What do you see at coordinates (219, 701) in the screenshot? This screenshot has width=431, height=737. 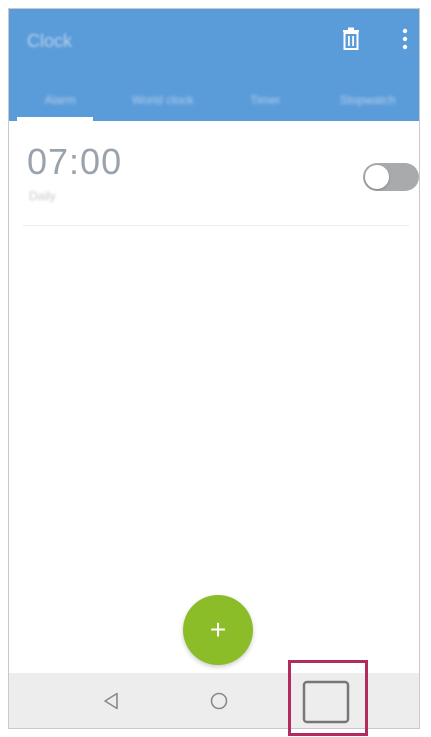 I see `home-icon` at bounding box center [219, 701].